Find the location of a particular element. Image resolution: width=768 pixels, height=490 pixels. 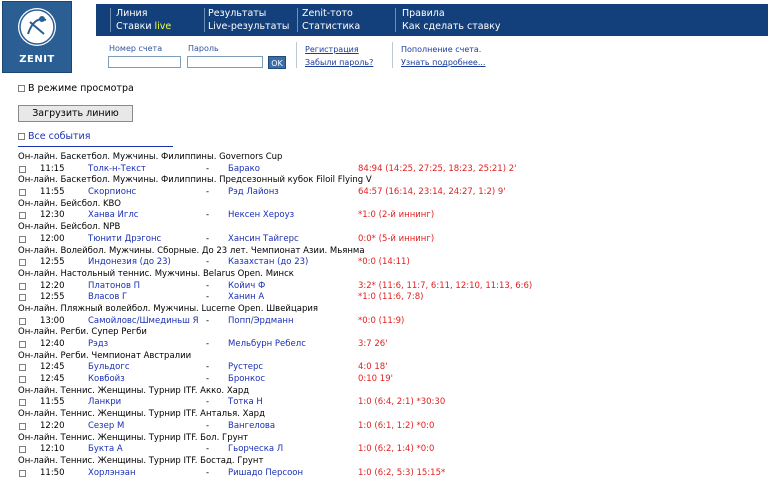

account-number-input is located at coordinates (144, 62).